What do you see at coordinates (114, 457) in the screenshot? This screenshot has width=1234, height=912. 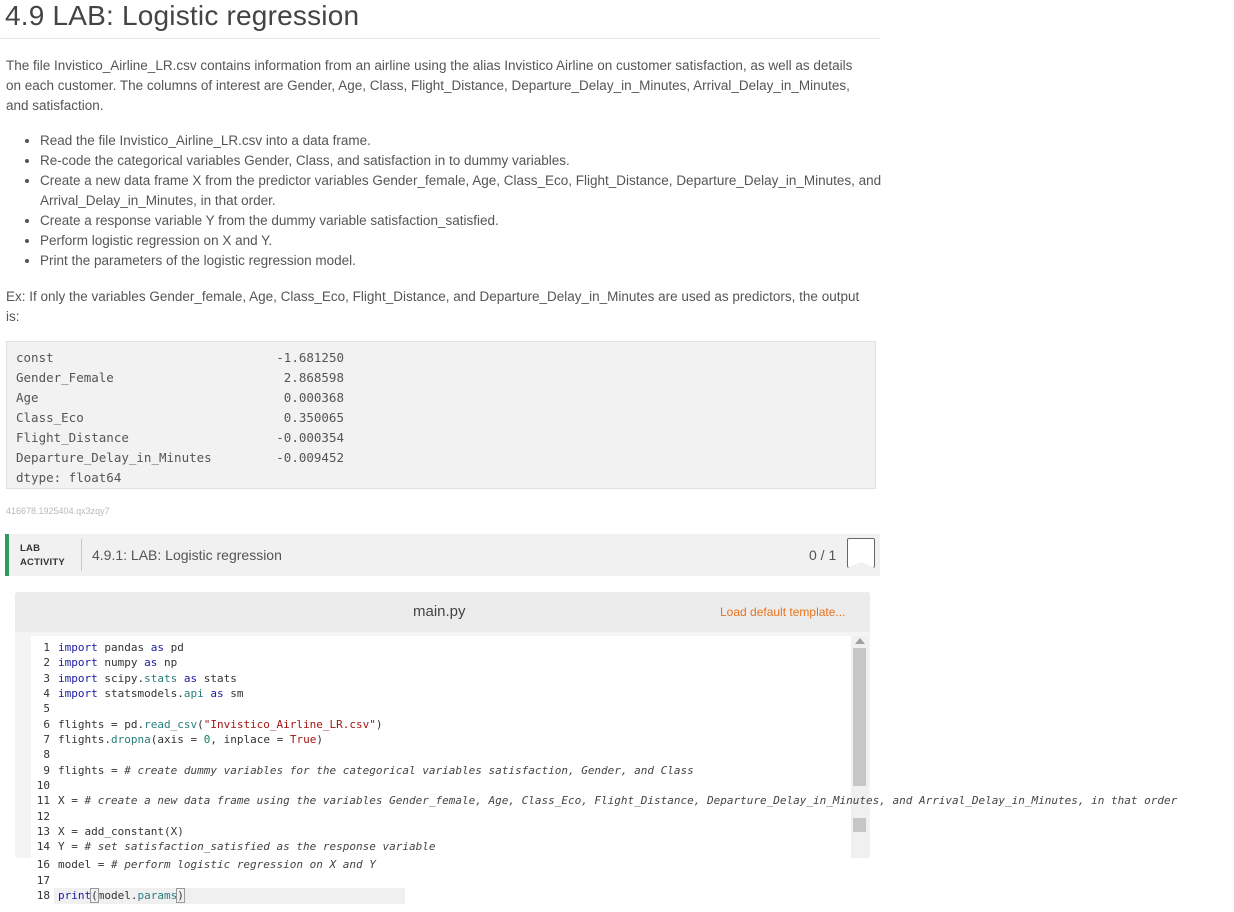 I see `output-name: Departure_Delay_in_Minutes` at bounding box center [114, 457].